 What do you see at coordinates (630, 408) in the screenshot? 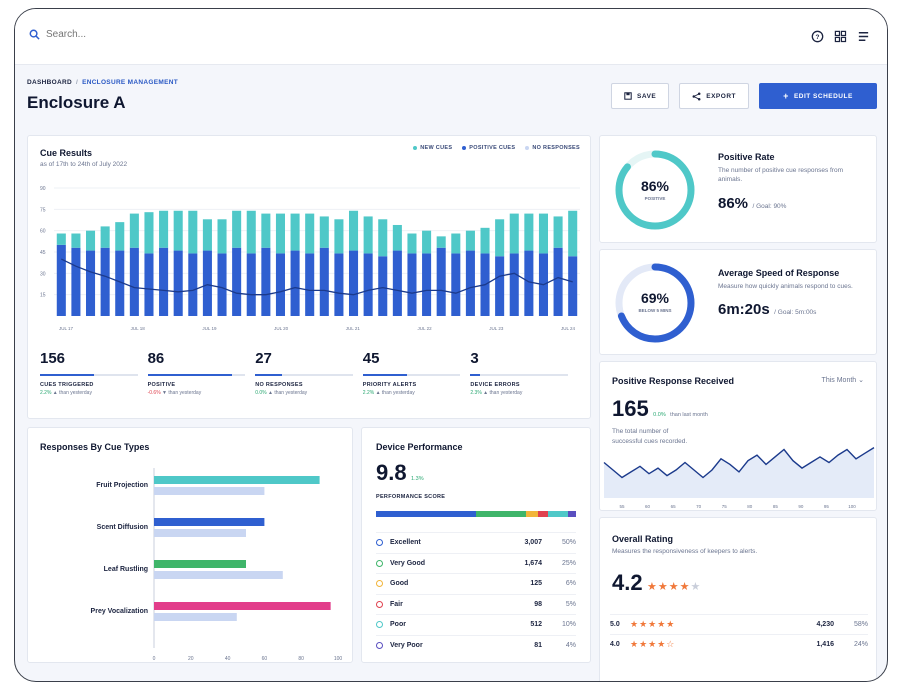
I see `response-received-value: 165` at bounding box center [630, 408].